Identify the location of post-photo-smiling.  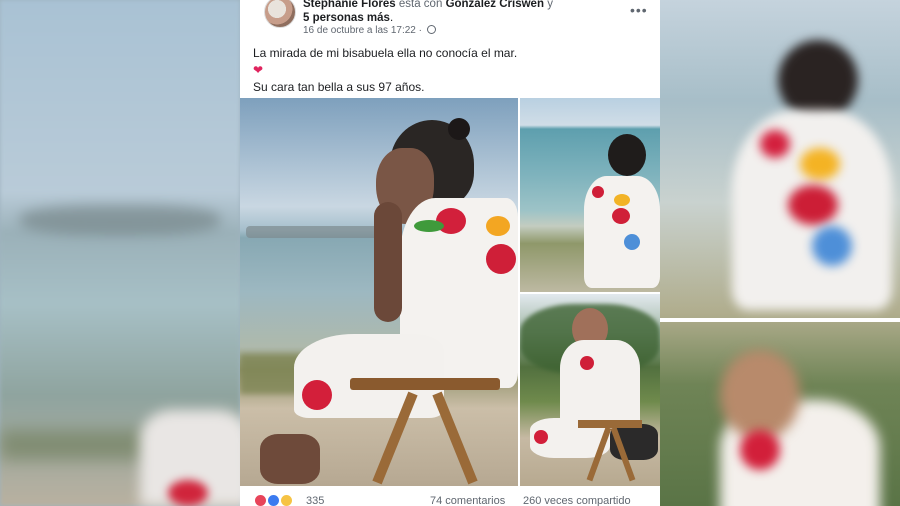
(590, 390).